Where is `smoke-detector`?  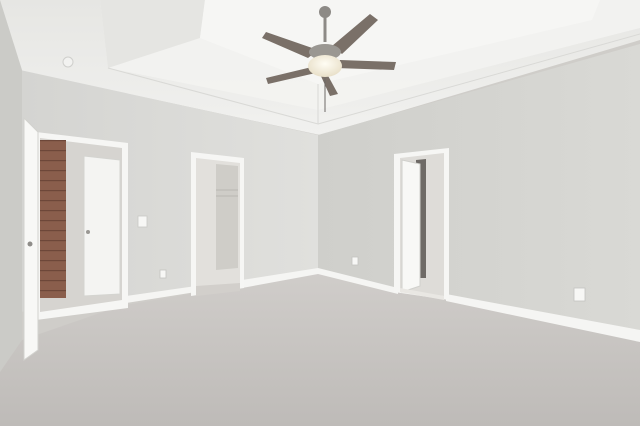
smoke-detector is located at coordinates (68, 62).